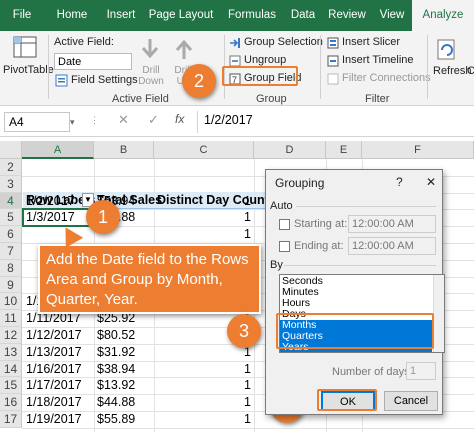 The width and height of the screenshot is (474, 432). Describe the element at coordinates (54, 352) in the screenshot. I see `date-cell: 1/13/2017` at that location.